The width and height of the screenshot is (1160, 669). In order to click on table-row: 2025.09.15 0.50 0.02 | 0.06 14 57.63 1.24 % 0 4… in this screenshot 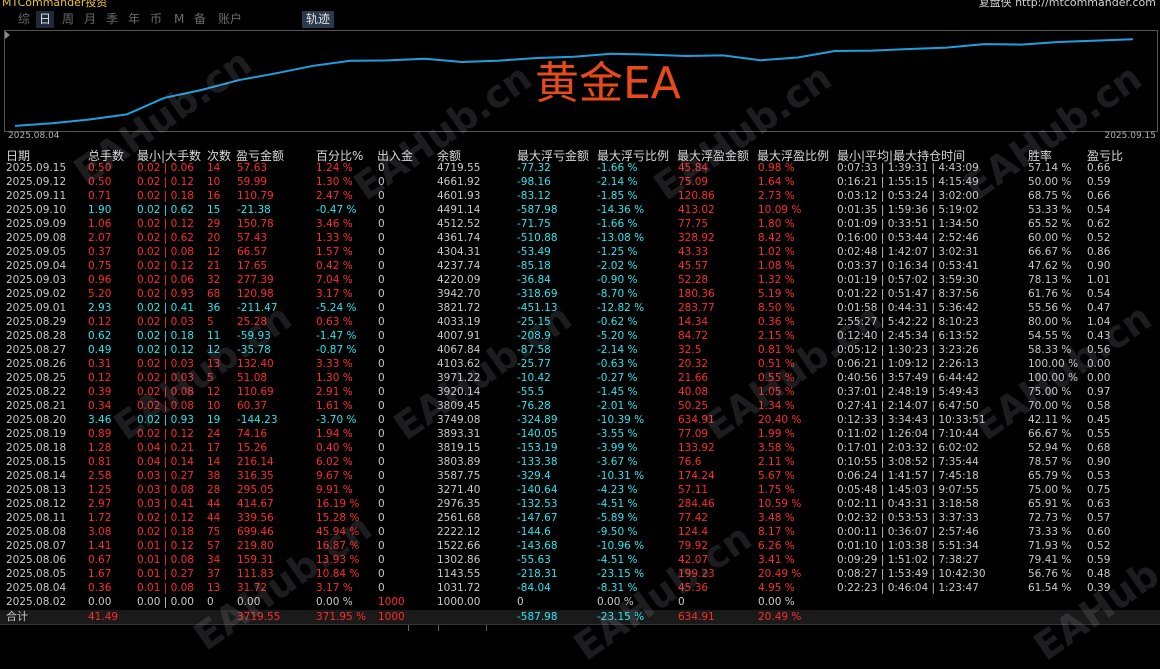, I will do `click(580, 168)`.